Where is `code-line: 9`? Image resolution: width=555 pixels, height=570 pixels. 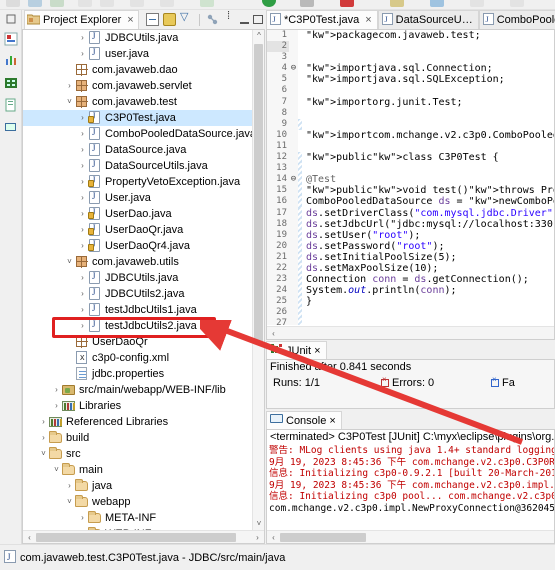 code-line: 9 is located at coordinates (410, 124).